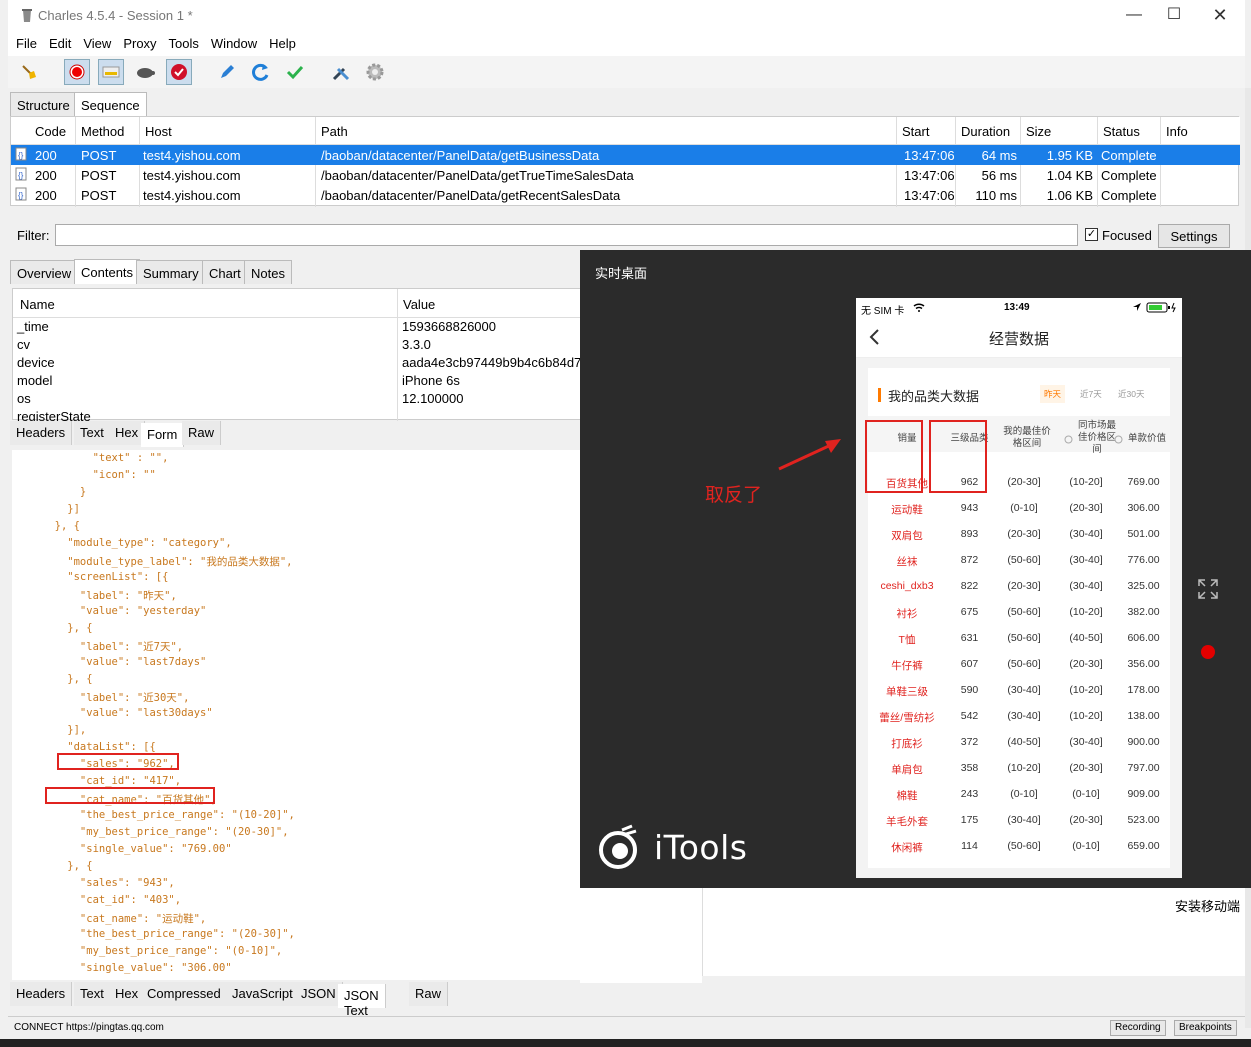 This screenshot has width=1251, height=1047. Describe the element at coordinates (985, 131) in the screenshot. I see `col-duration: Duration` at that location.